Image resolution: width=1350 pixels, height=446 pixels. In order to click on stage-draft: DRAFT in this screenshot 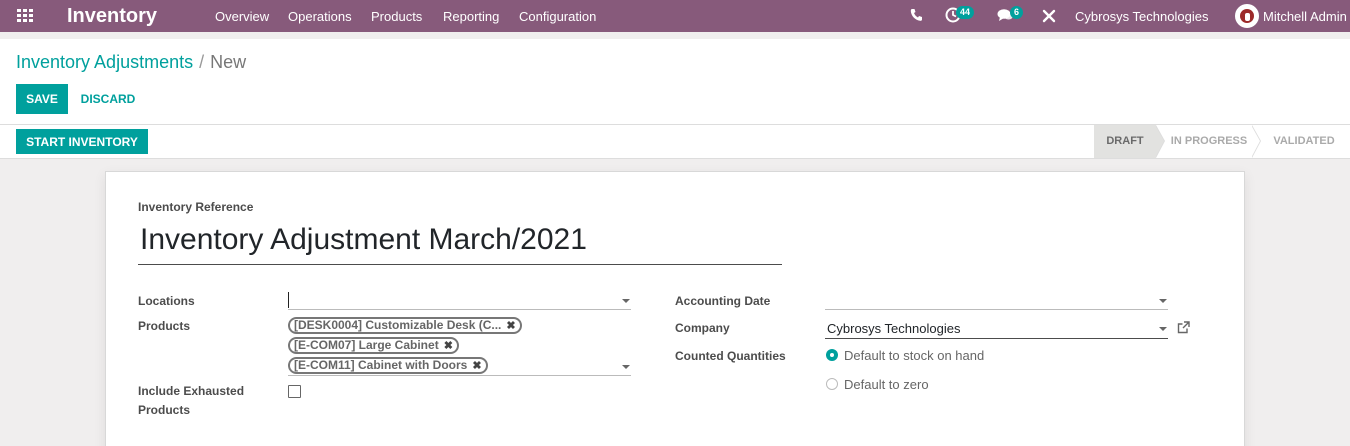, I will do `click(1125, 141)`.